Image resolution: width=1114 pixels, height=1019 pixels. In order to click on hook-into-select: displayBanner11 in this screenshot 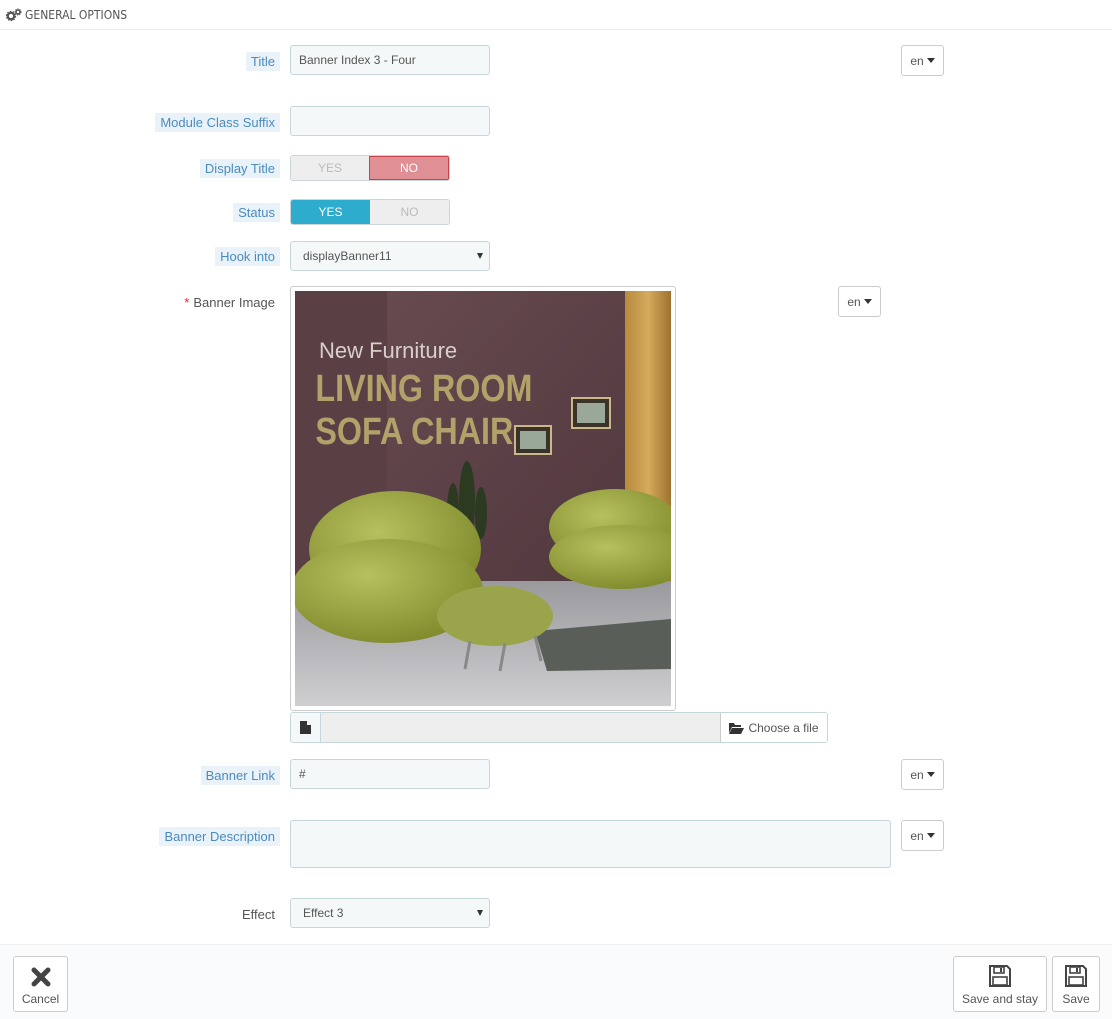, I will do `click(390, 256)`.